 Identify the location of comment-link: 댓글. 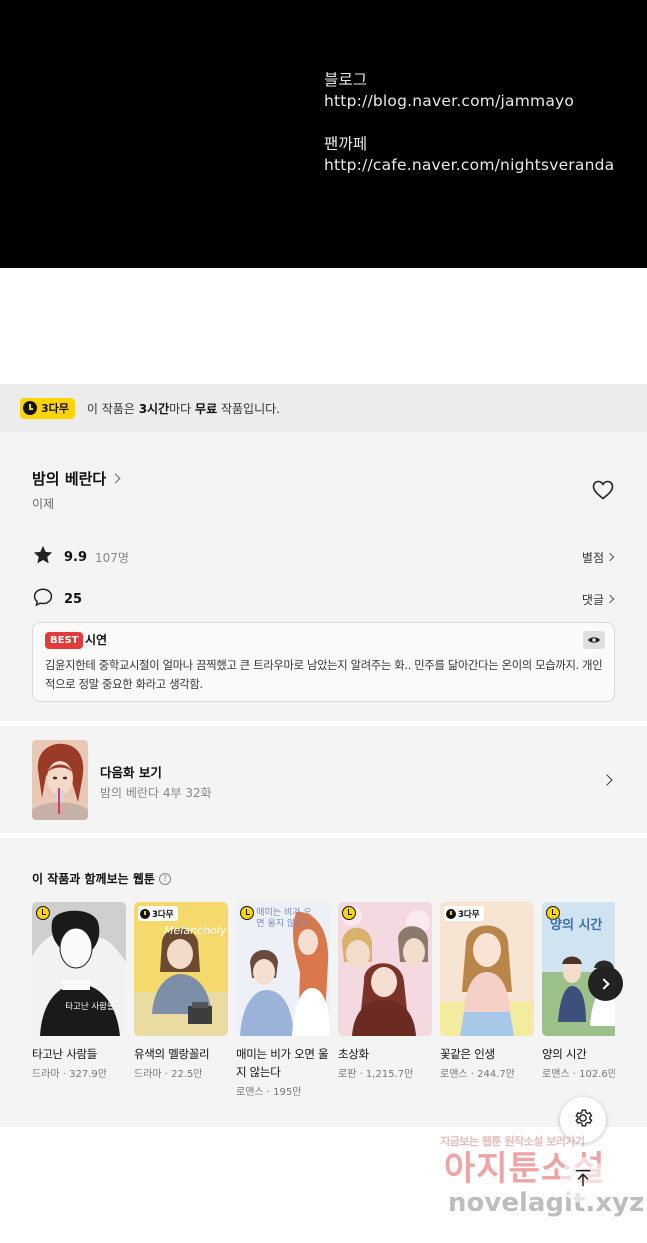
(598, 599).